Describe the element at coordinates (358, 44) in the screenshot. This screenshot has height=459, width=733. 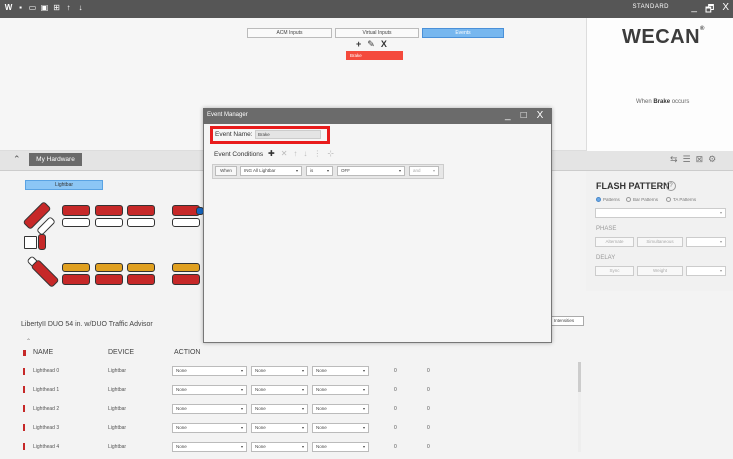
I see `add-event-icon: +` at that location.